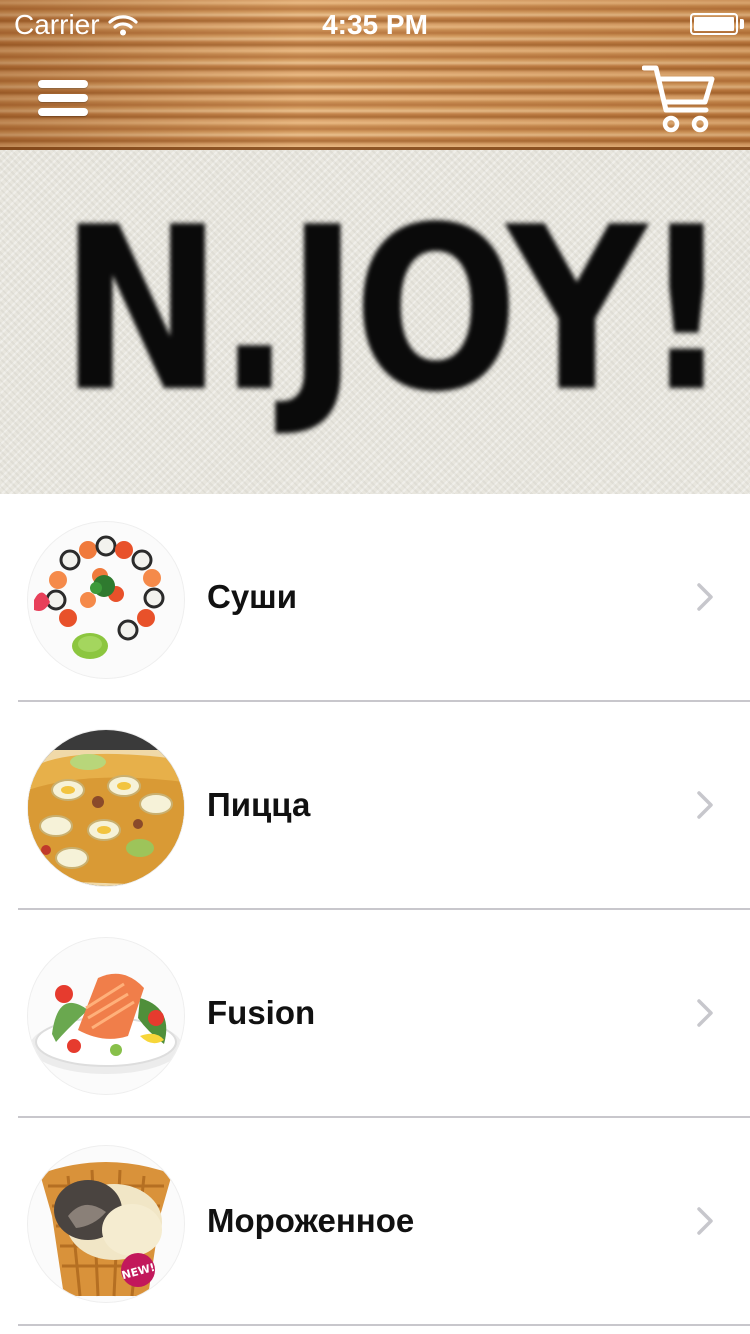 The image size is (750, 1334). Describe the element at coordinates (311, 1220) in the screenshot. I see `category-label: Мороженное` at that location.